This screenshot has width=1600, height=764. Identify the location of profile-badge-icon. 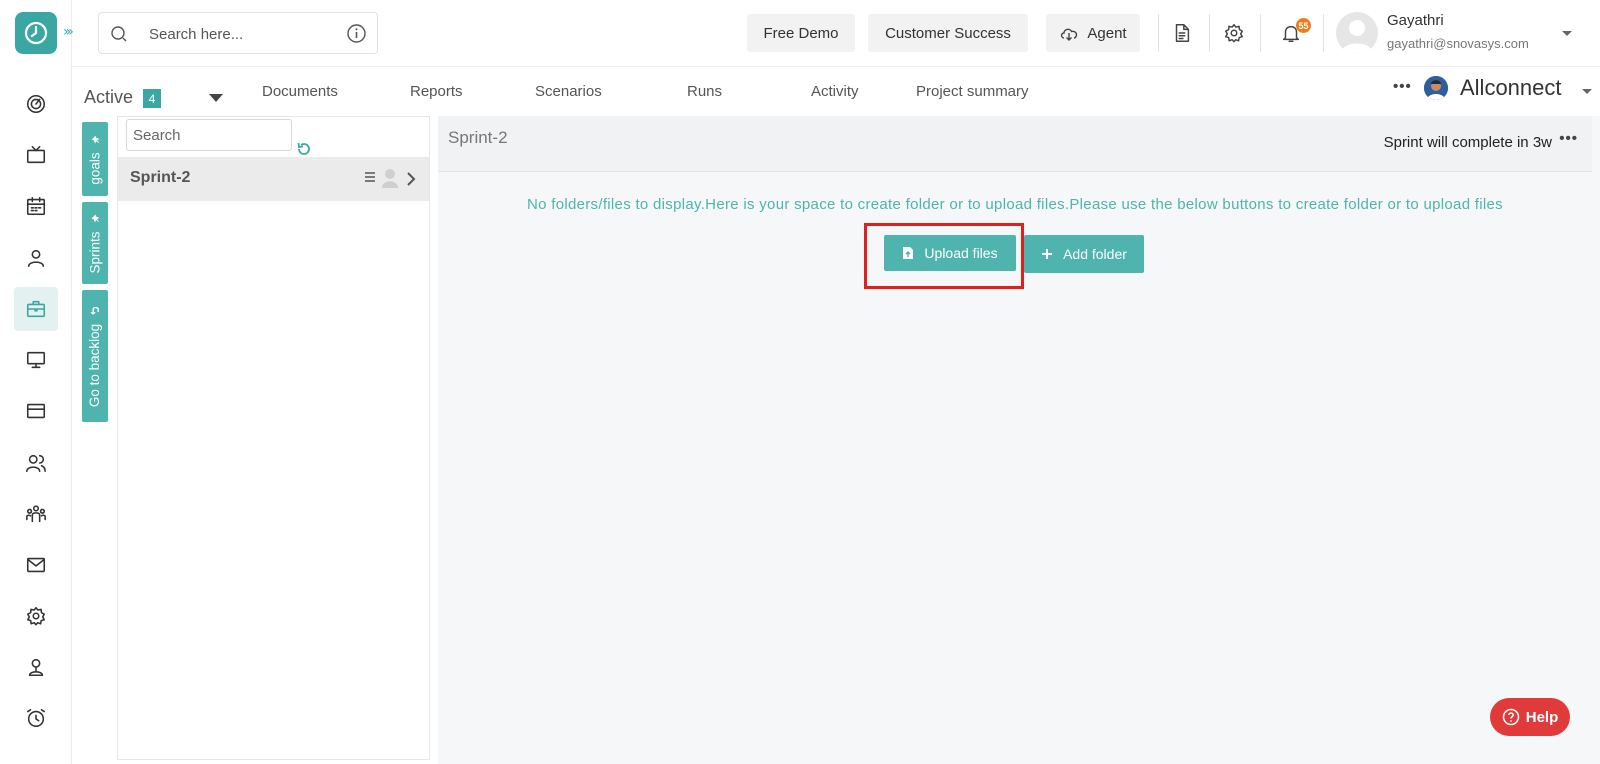
(36, 667).